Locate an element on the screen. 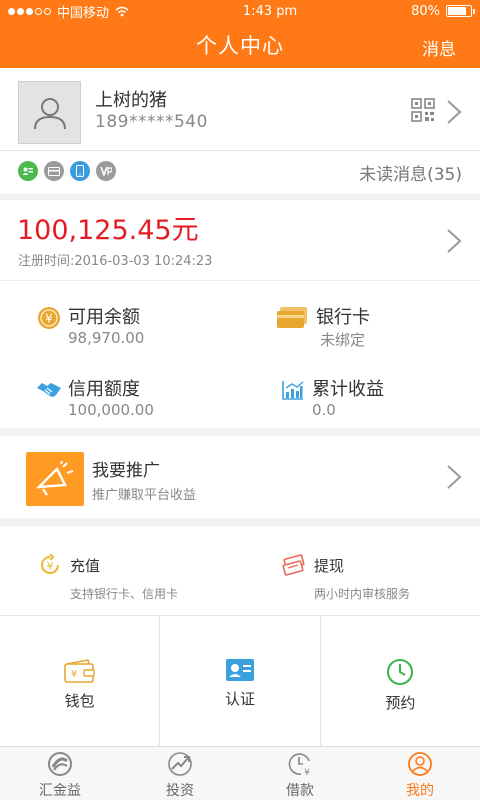 The height and width of the screenshot is (800, 480). battery-percent: 80% is located at coordinates (425, 11).